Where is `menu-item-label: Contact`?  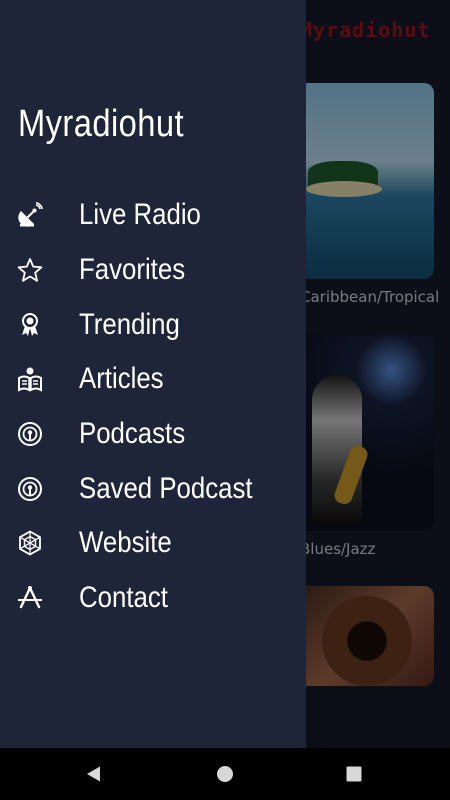
menu-item-label: Contact is located at coordinates (123, 598).